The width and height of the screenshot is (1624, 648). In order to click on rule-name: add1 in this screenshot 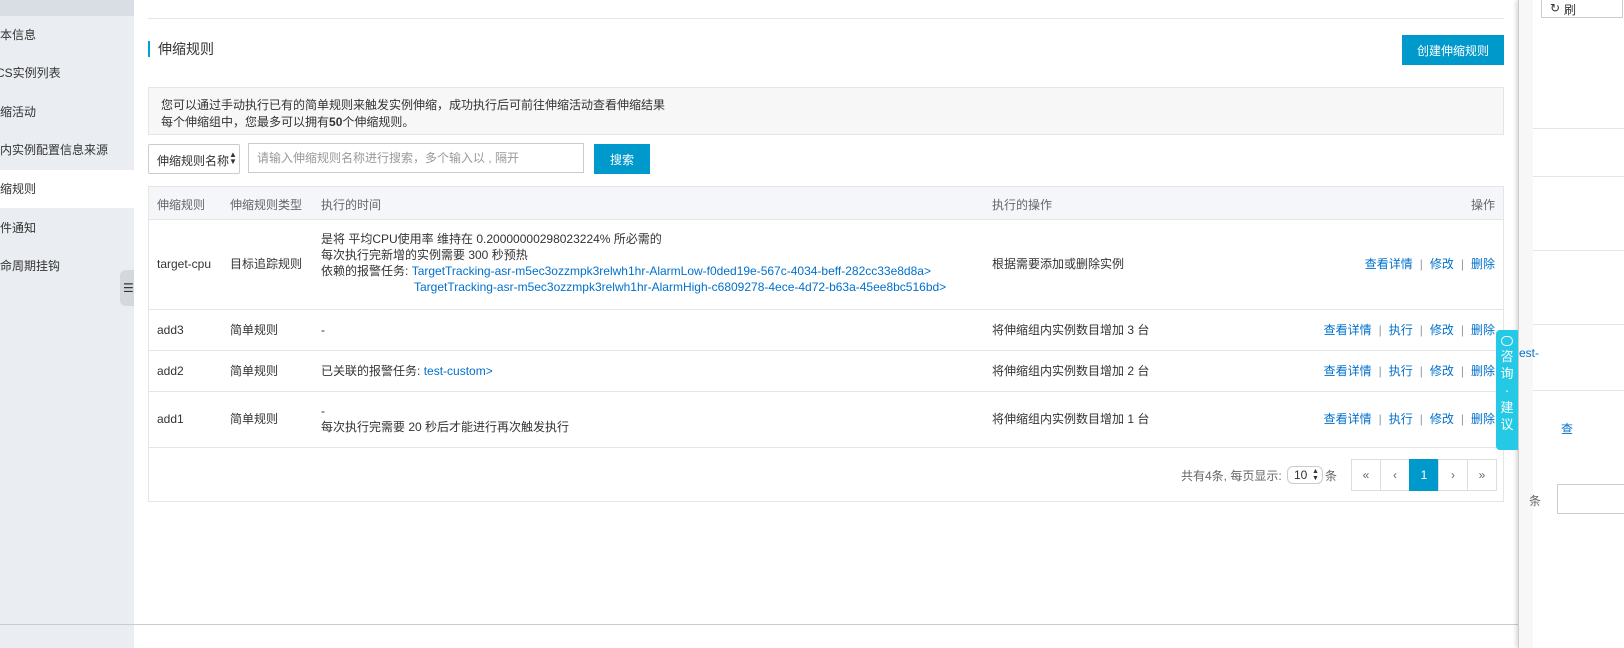, I will do `click(170, 419)`.